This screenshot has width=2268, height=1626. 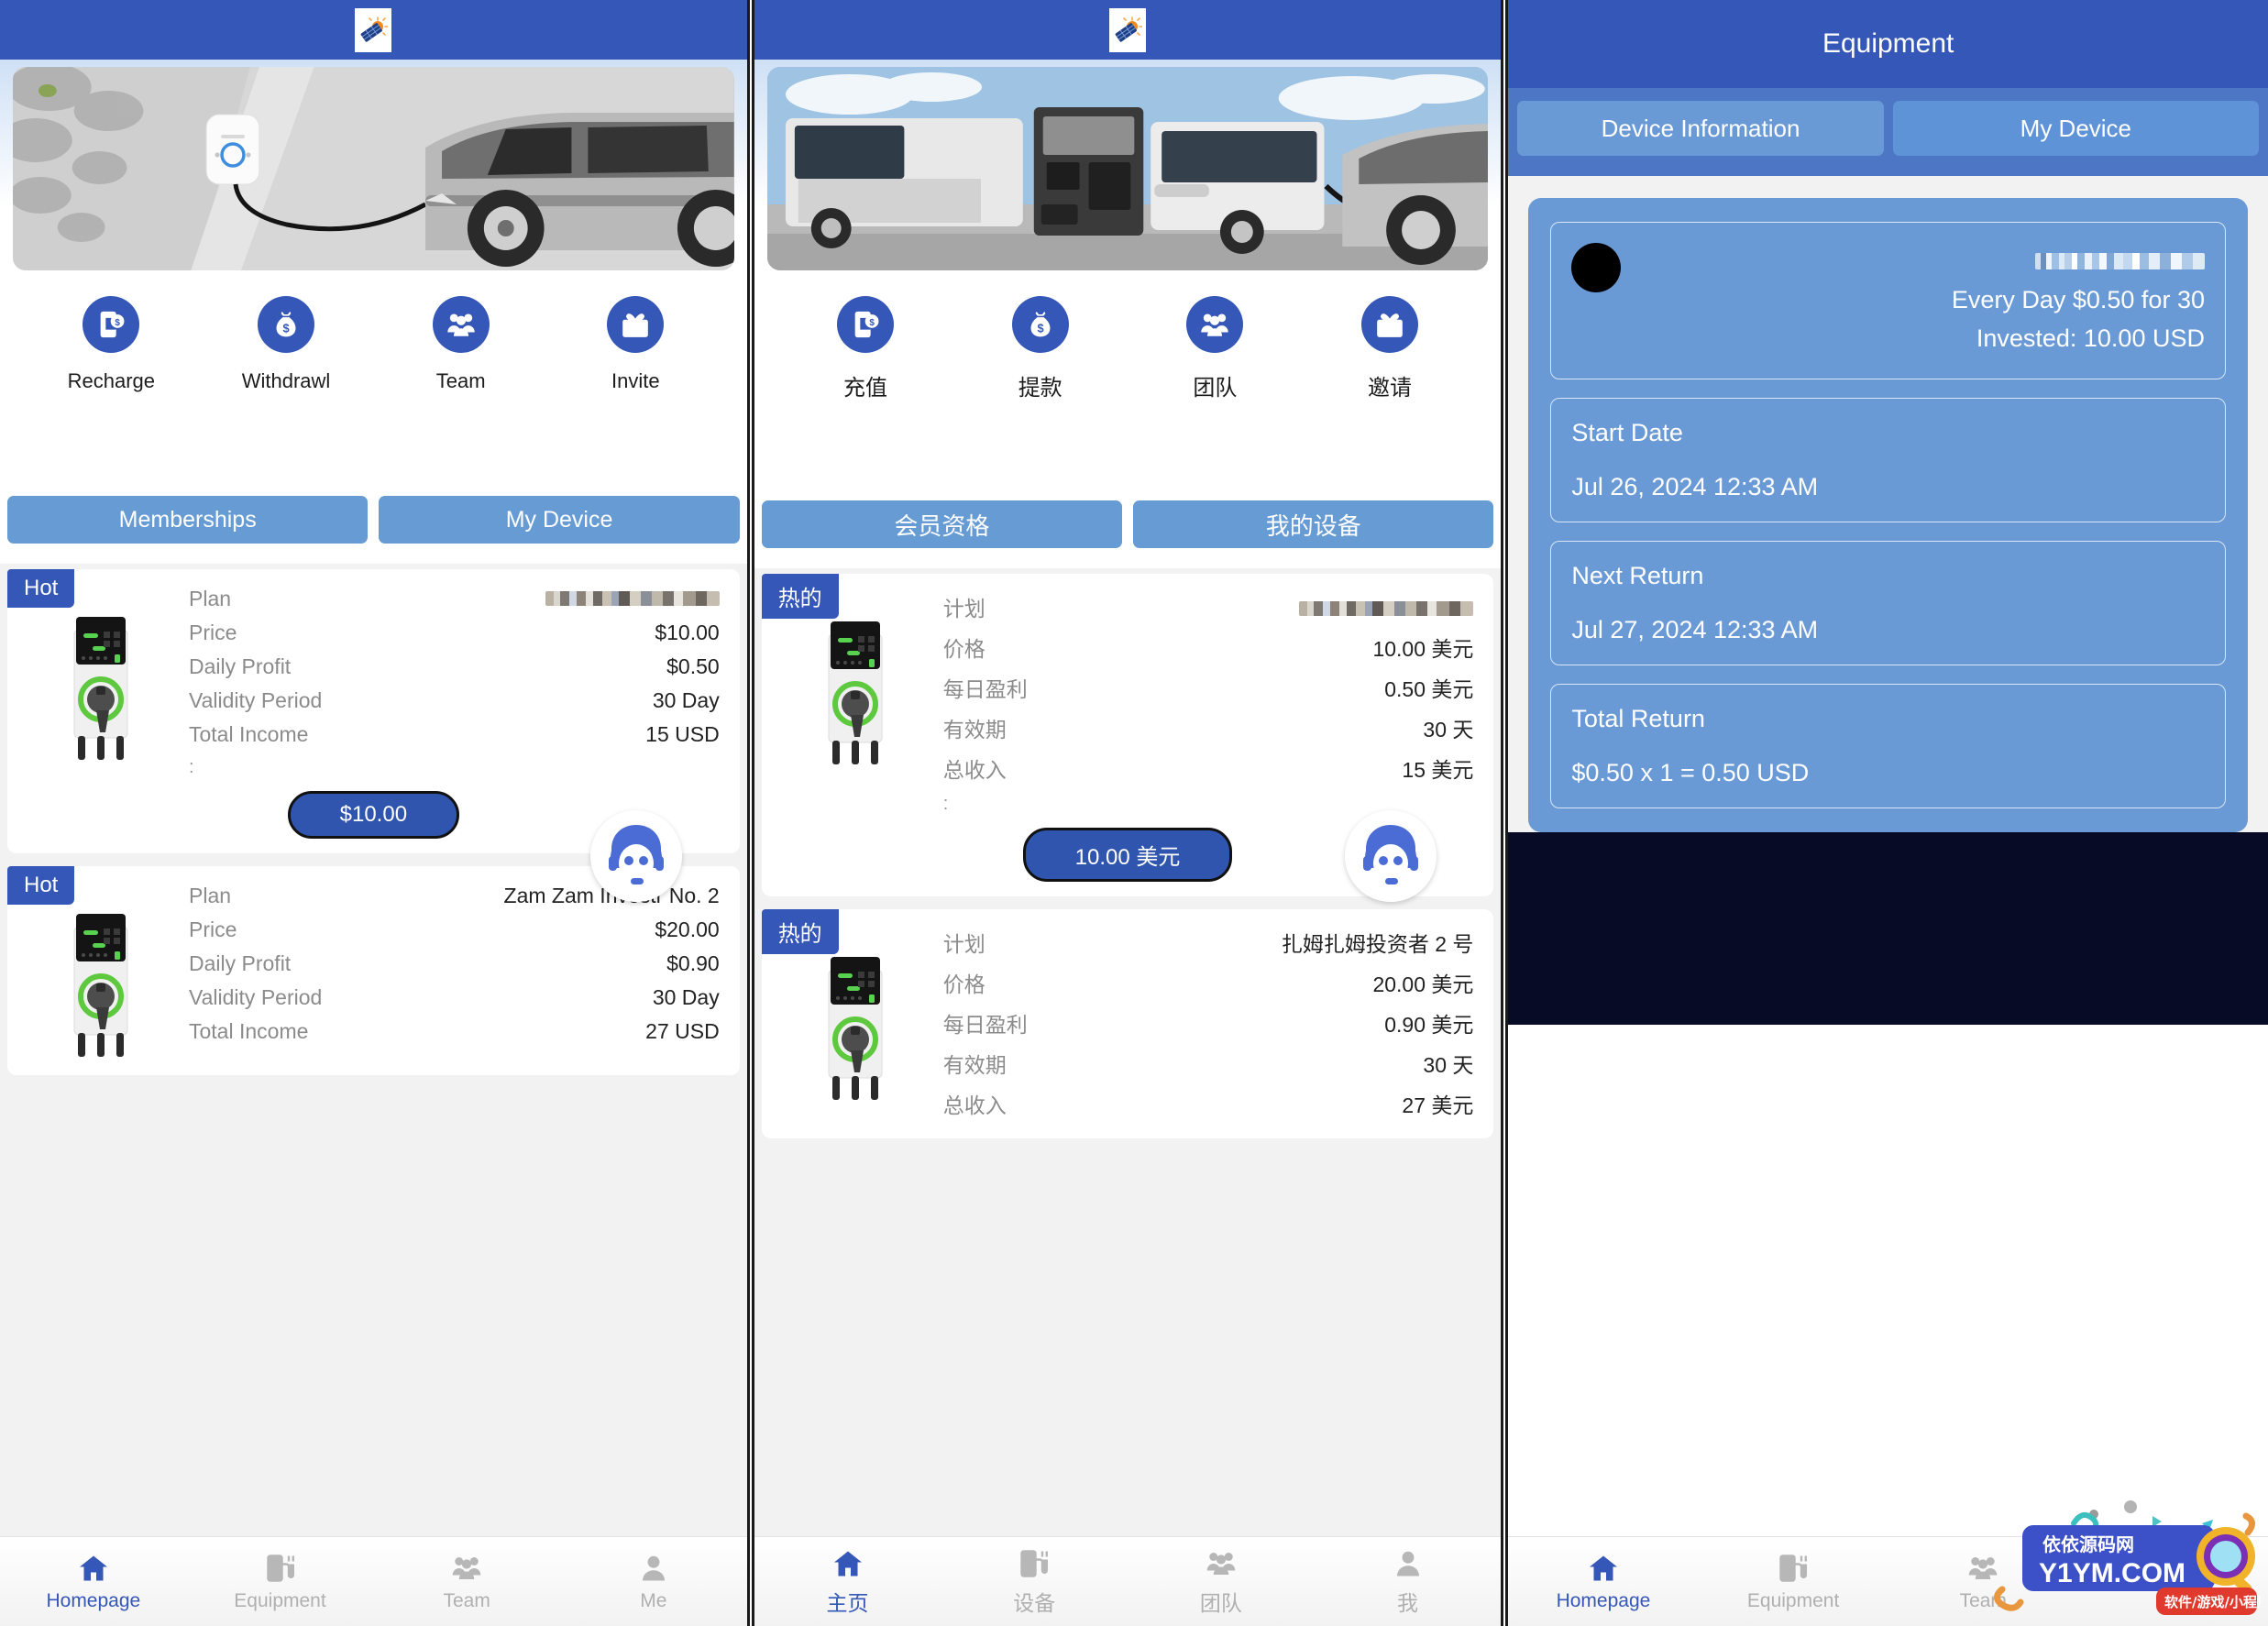 I want to click on action-withdrawl: $ Withdrawl, so click(x=286, y=344).